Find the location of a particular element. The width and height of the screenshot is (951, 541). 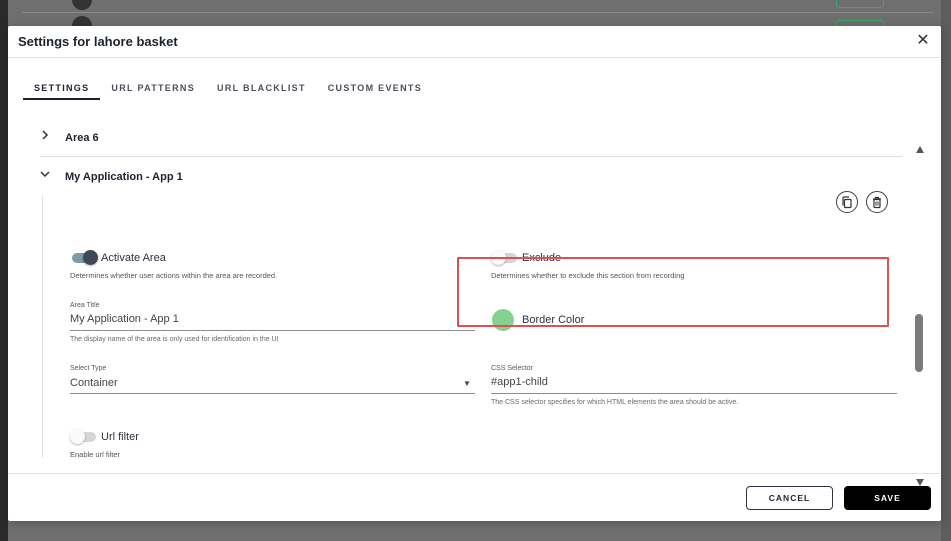

activate-area-toggle is located at coordinates (85, 257).